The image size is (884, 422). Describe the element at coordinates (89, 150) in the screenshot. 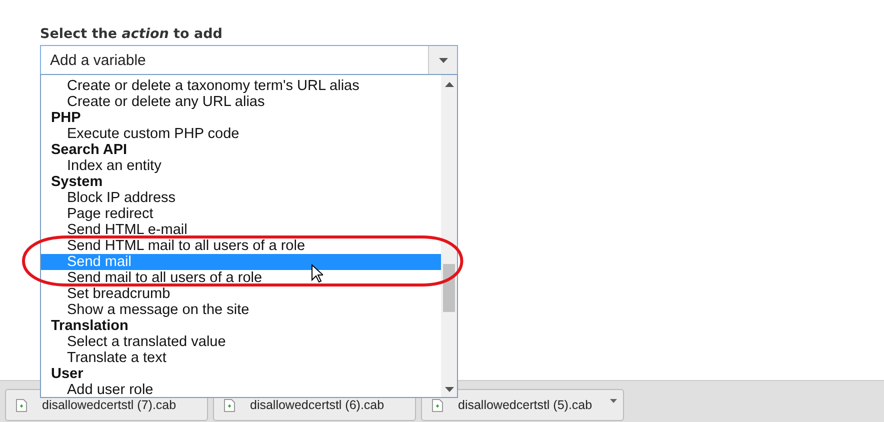

I see `option-group-label: Search API` at that location.